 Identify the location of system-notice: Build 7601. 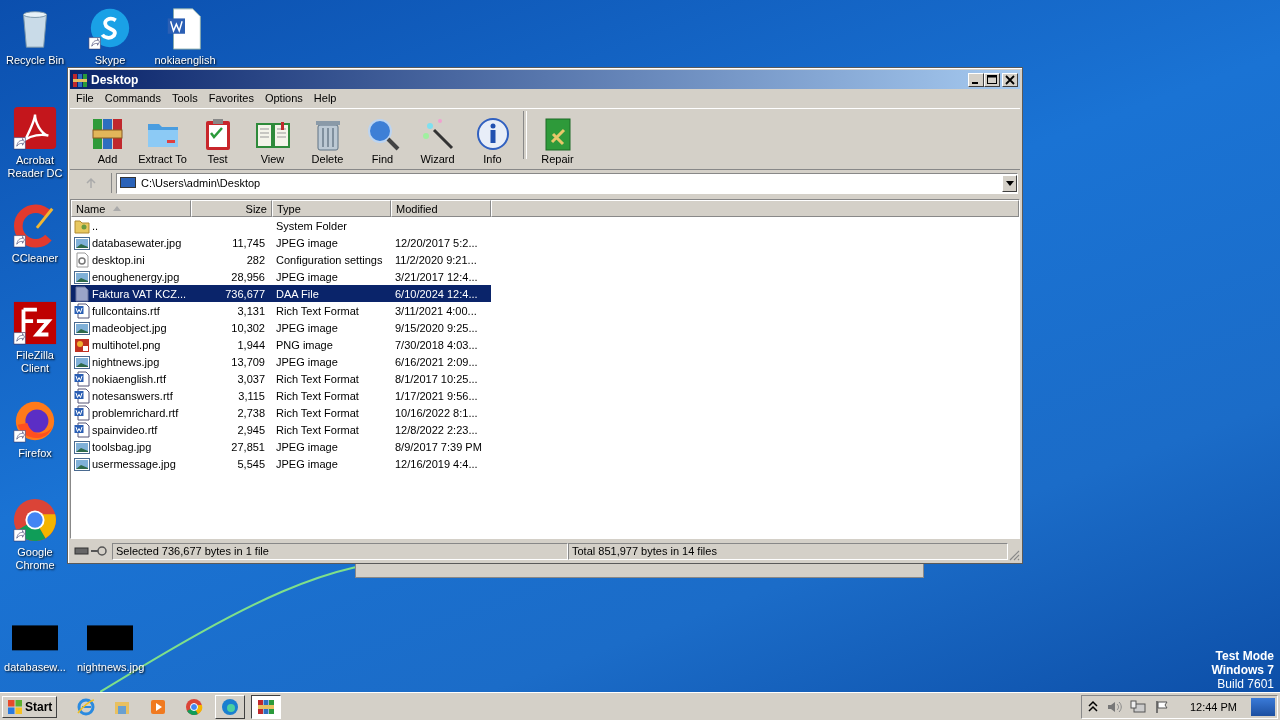
(1245, 684).